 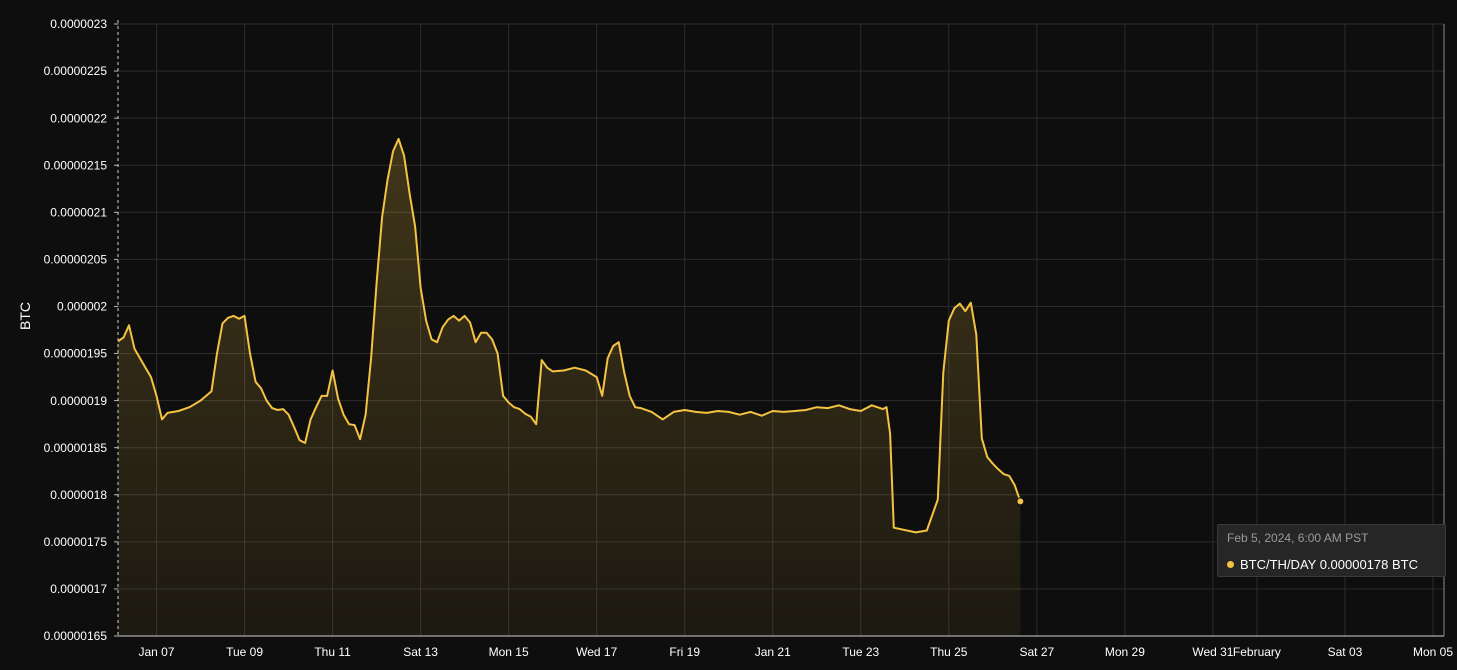 What do you see at coordinates (1125, 652) in the screenshot?
I see `x-tick-label: Mon 29` at bounding box center [1125, 652].